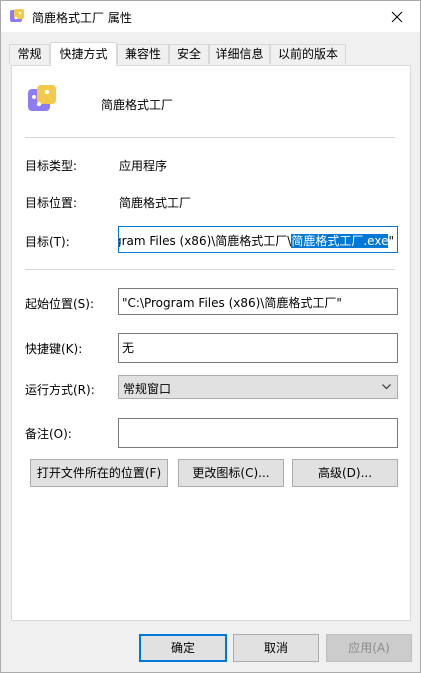  Describe the element at coordinates (308, 54) in the screenshot. I see `tab-previous-versions: 以前的版本` at that location.